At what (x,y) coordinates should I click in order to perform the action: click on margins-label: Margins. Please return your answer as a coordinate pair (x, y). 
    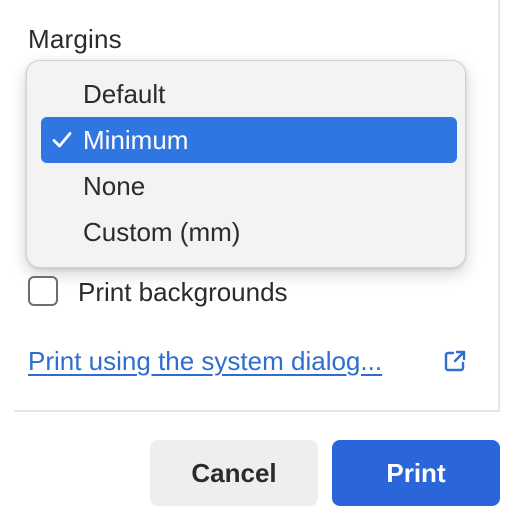
    Looking at the image, I should click on (75, 39).